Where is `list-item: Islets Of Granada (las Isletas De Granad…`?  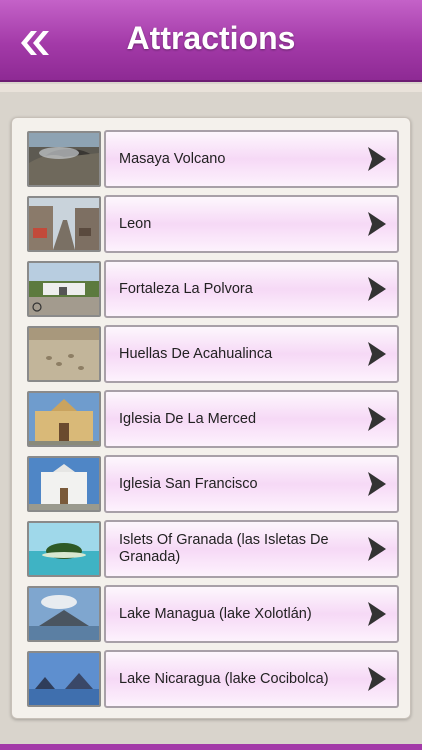
list-item: Islets Of Granada (las Isletas De Granad… is located at coordinates (213, 549).